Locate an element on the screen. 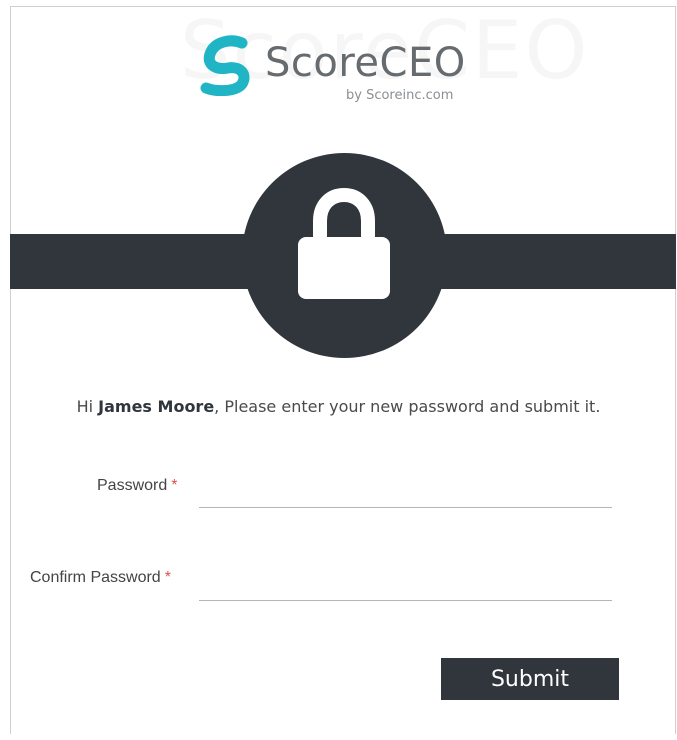 This screenshot has height=740, width=677. greeting-prefix: Hi is located at coordinates (87, 406).